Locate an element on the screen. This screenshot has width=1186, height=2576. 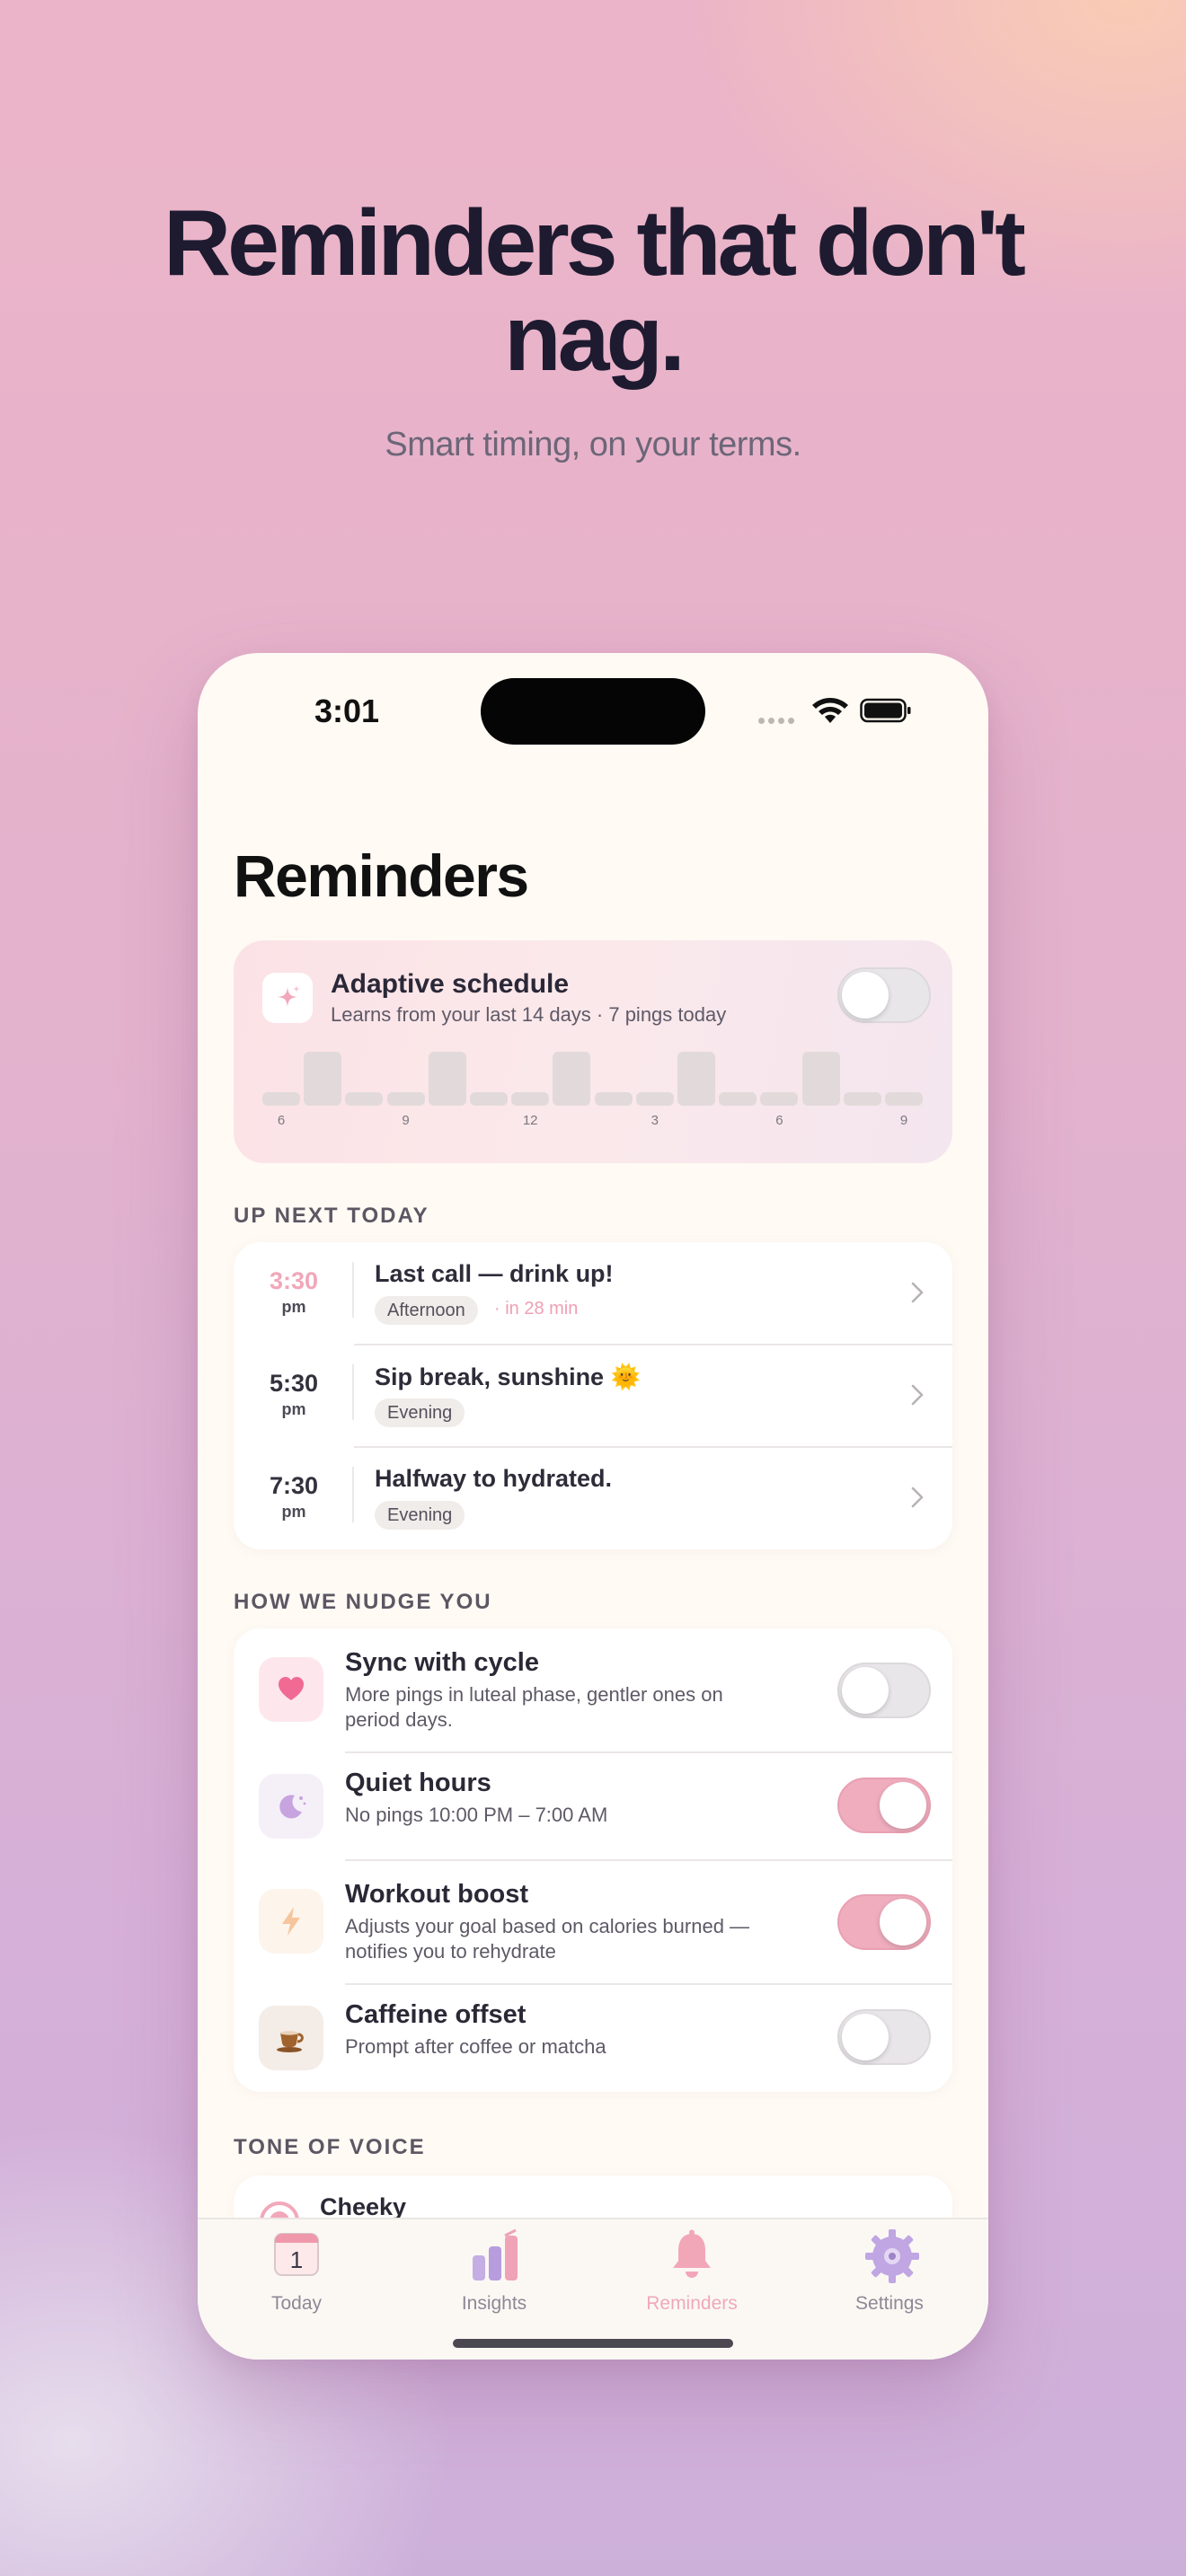
tab-insights: Insights is located at coordinates (494, 2277).